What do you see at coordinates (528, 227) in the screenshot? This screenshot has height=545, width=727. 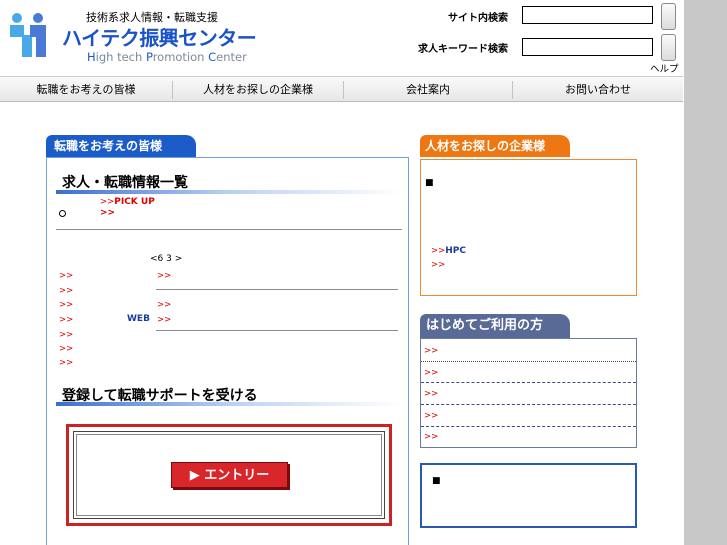 I see `companies-box` at bounding box center [528, 227].